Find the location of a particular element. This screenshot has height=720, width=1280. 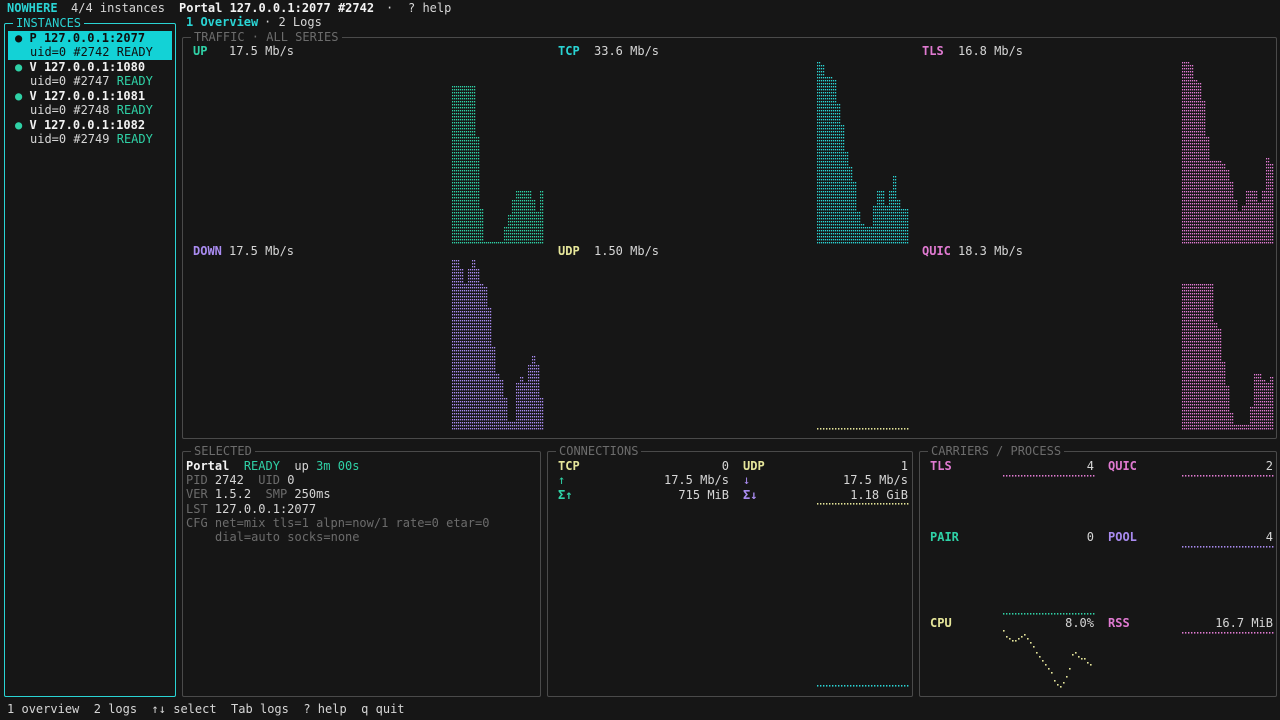

footer-key-quit: q quit is located at coordinates (382, 709).